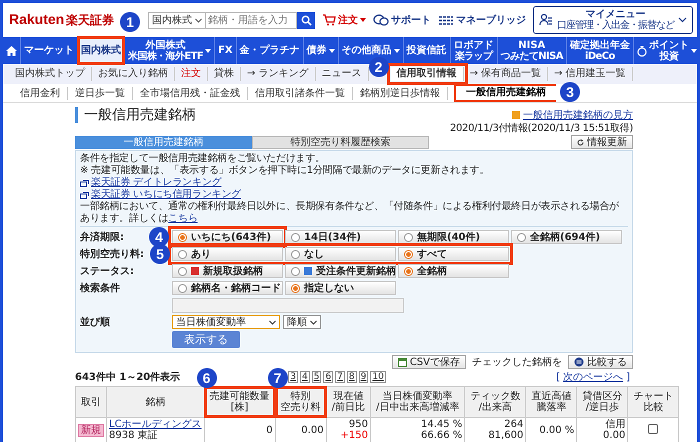  I want to click on ranking-link: 楽天証券 いちにち信用ランキング, so click(166, 195).